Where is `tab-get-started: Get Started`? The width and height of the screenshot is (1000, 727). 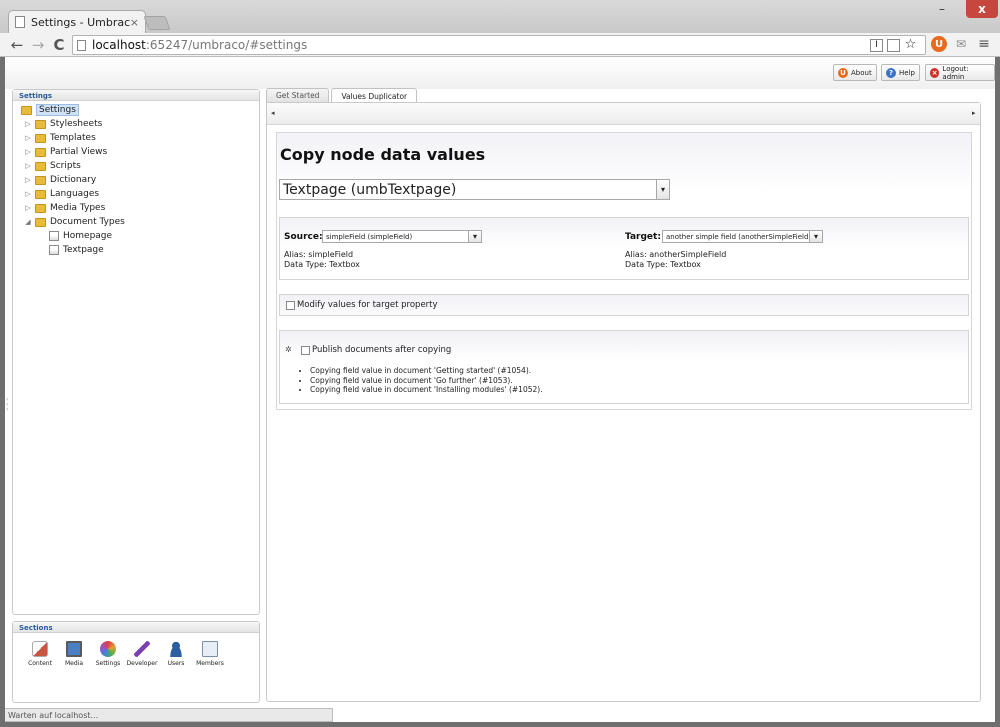 tab-get-started: Get Started is located at coordinates (298, 95).